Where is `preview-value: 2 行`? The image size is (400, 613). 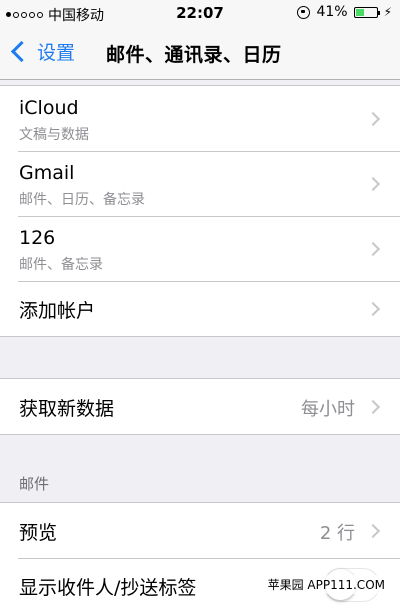
preview-value: 2 行 is located at coordinates (337, 533).